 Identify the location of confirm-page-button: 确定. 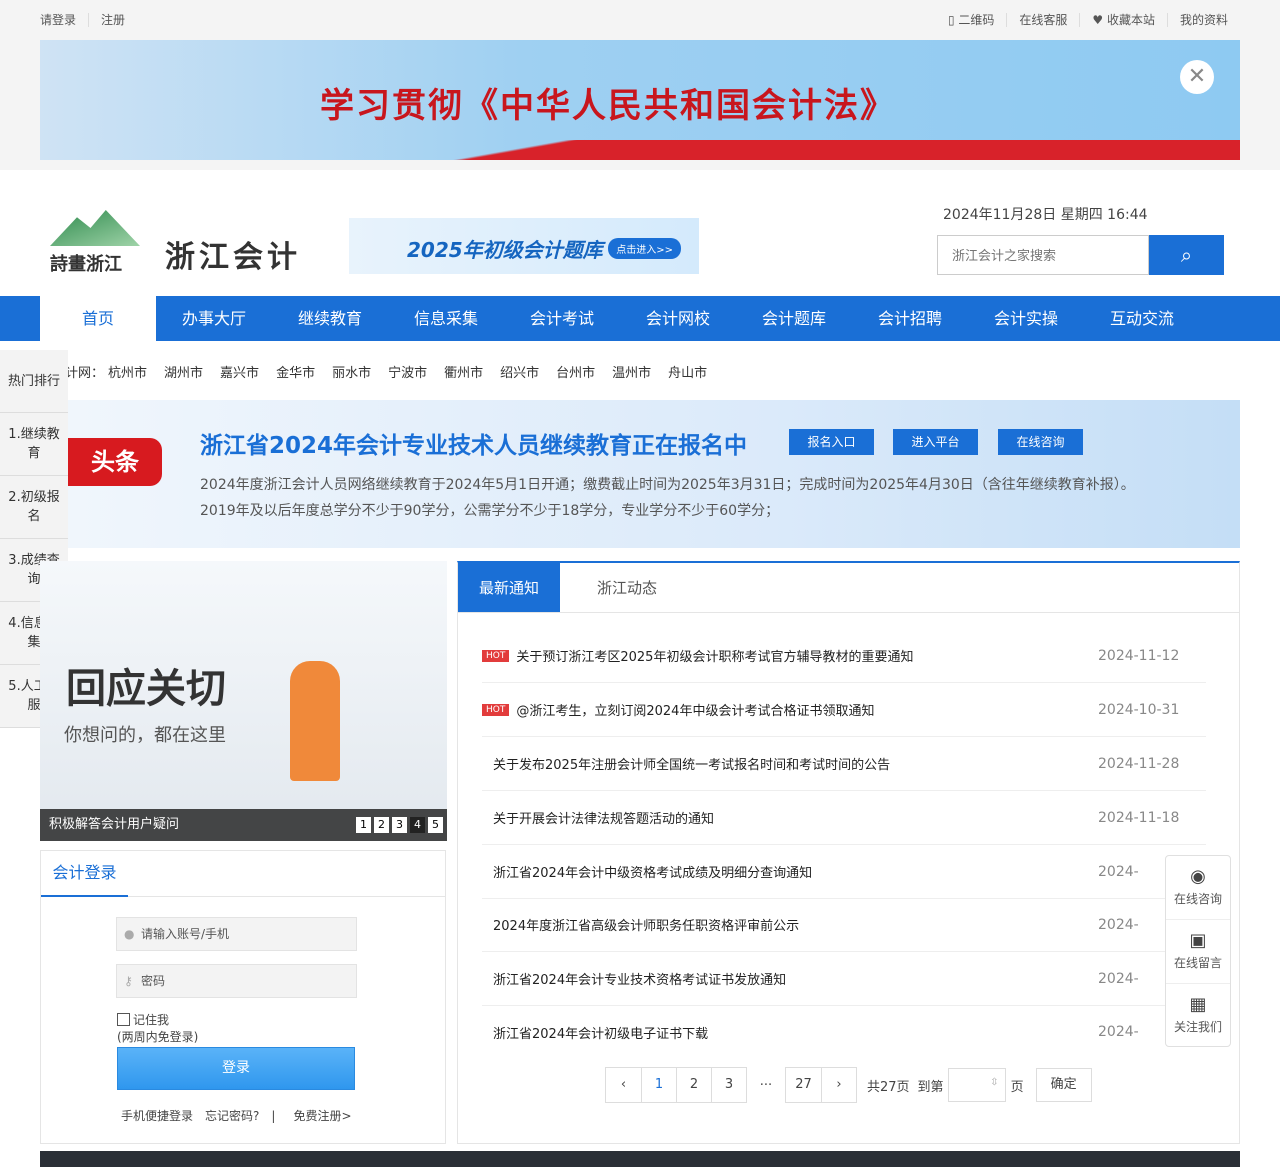
(1063, 1085).